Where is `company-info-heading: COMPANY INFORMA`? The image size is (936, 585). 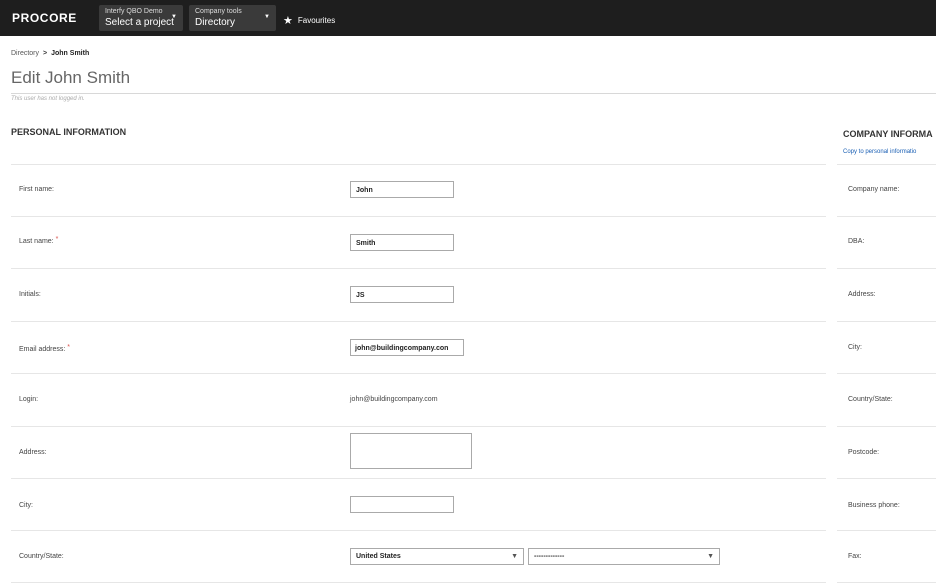
company-info-heading: COMPANY INFORMA is located at coordinates (888, 134).